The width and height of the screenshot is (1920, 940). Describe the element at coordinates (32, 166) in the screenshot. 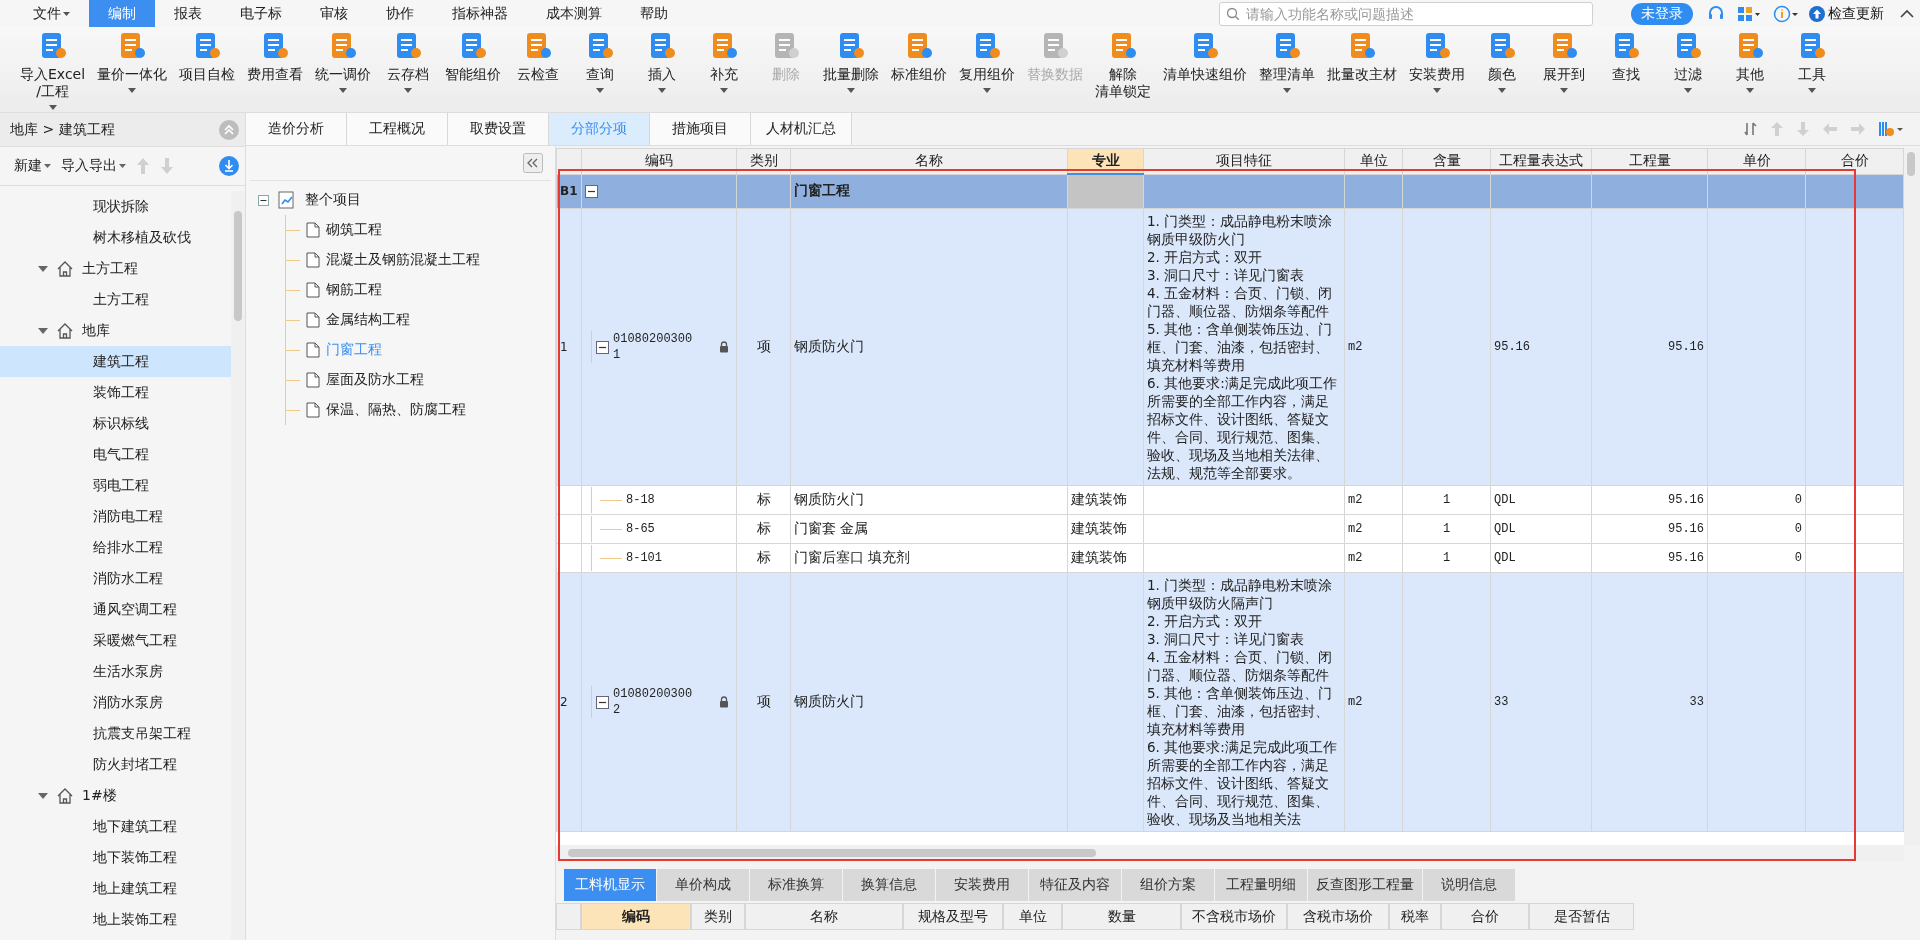

I see `new-button: 新建` at that location.